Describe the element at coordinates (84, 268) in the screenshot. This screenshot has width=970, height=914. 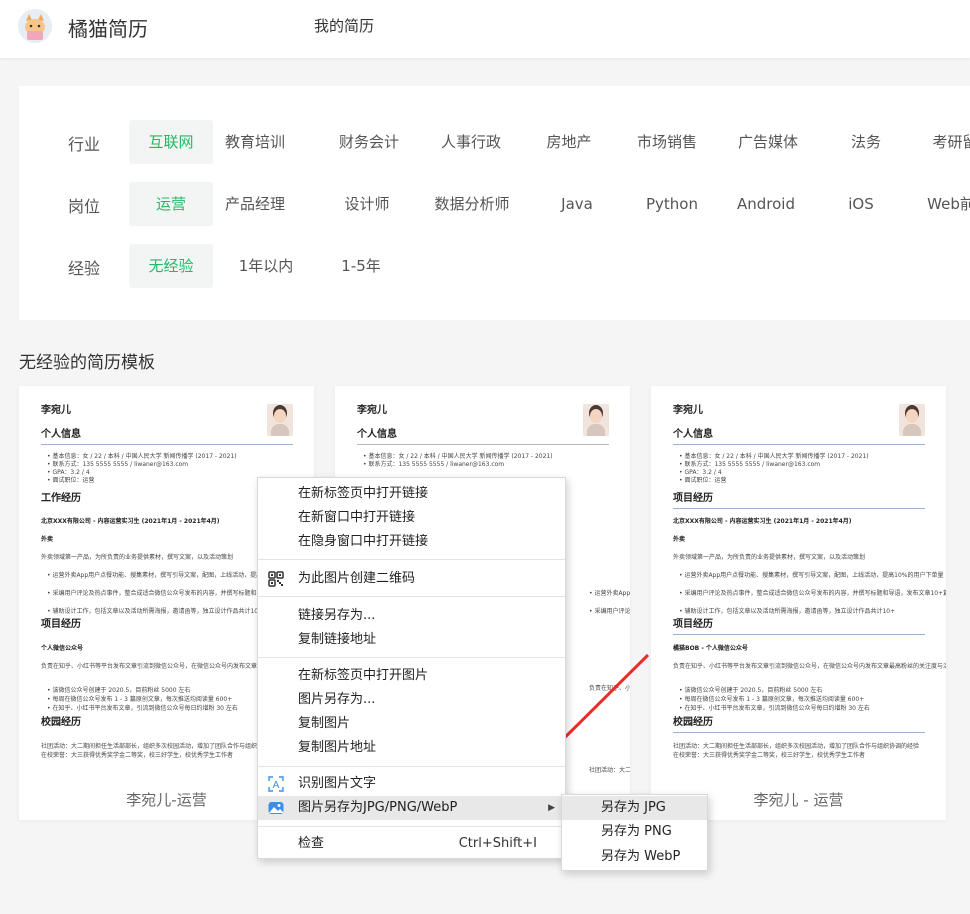
I see `filter-label: 经验` at that location.